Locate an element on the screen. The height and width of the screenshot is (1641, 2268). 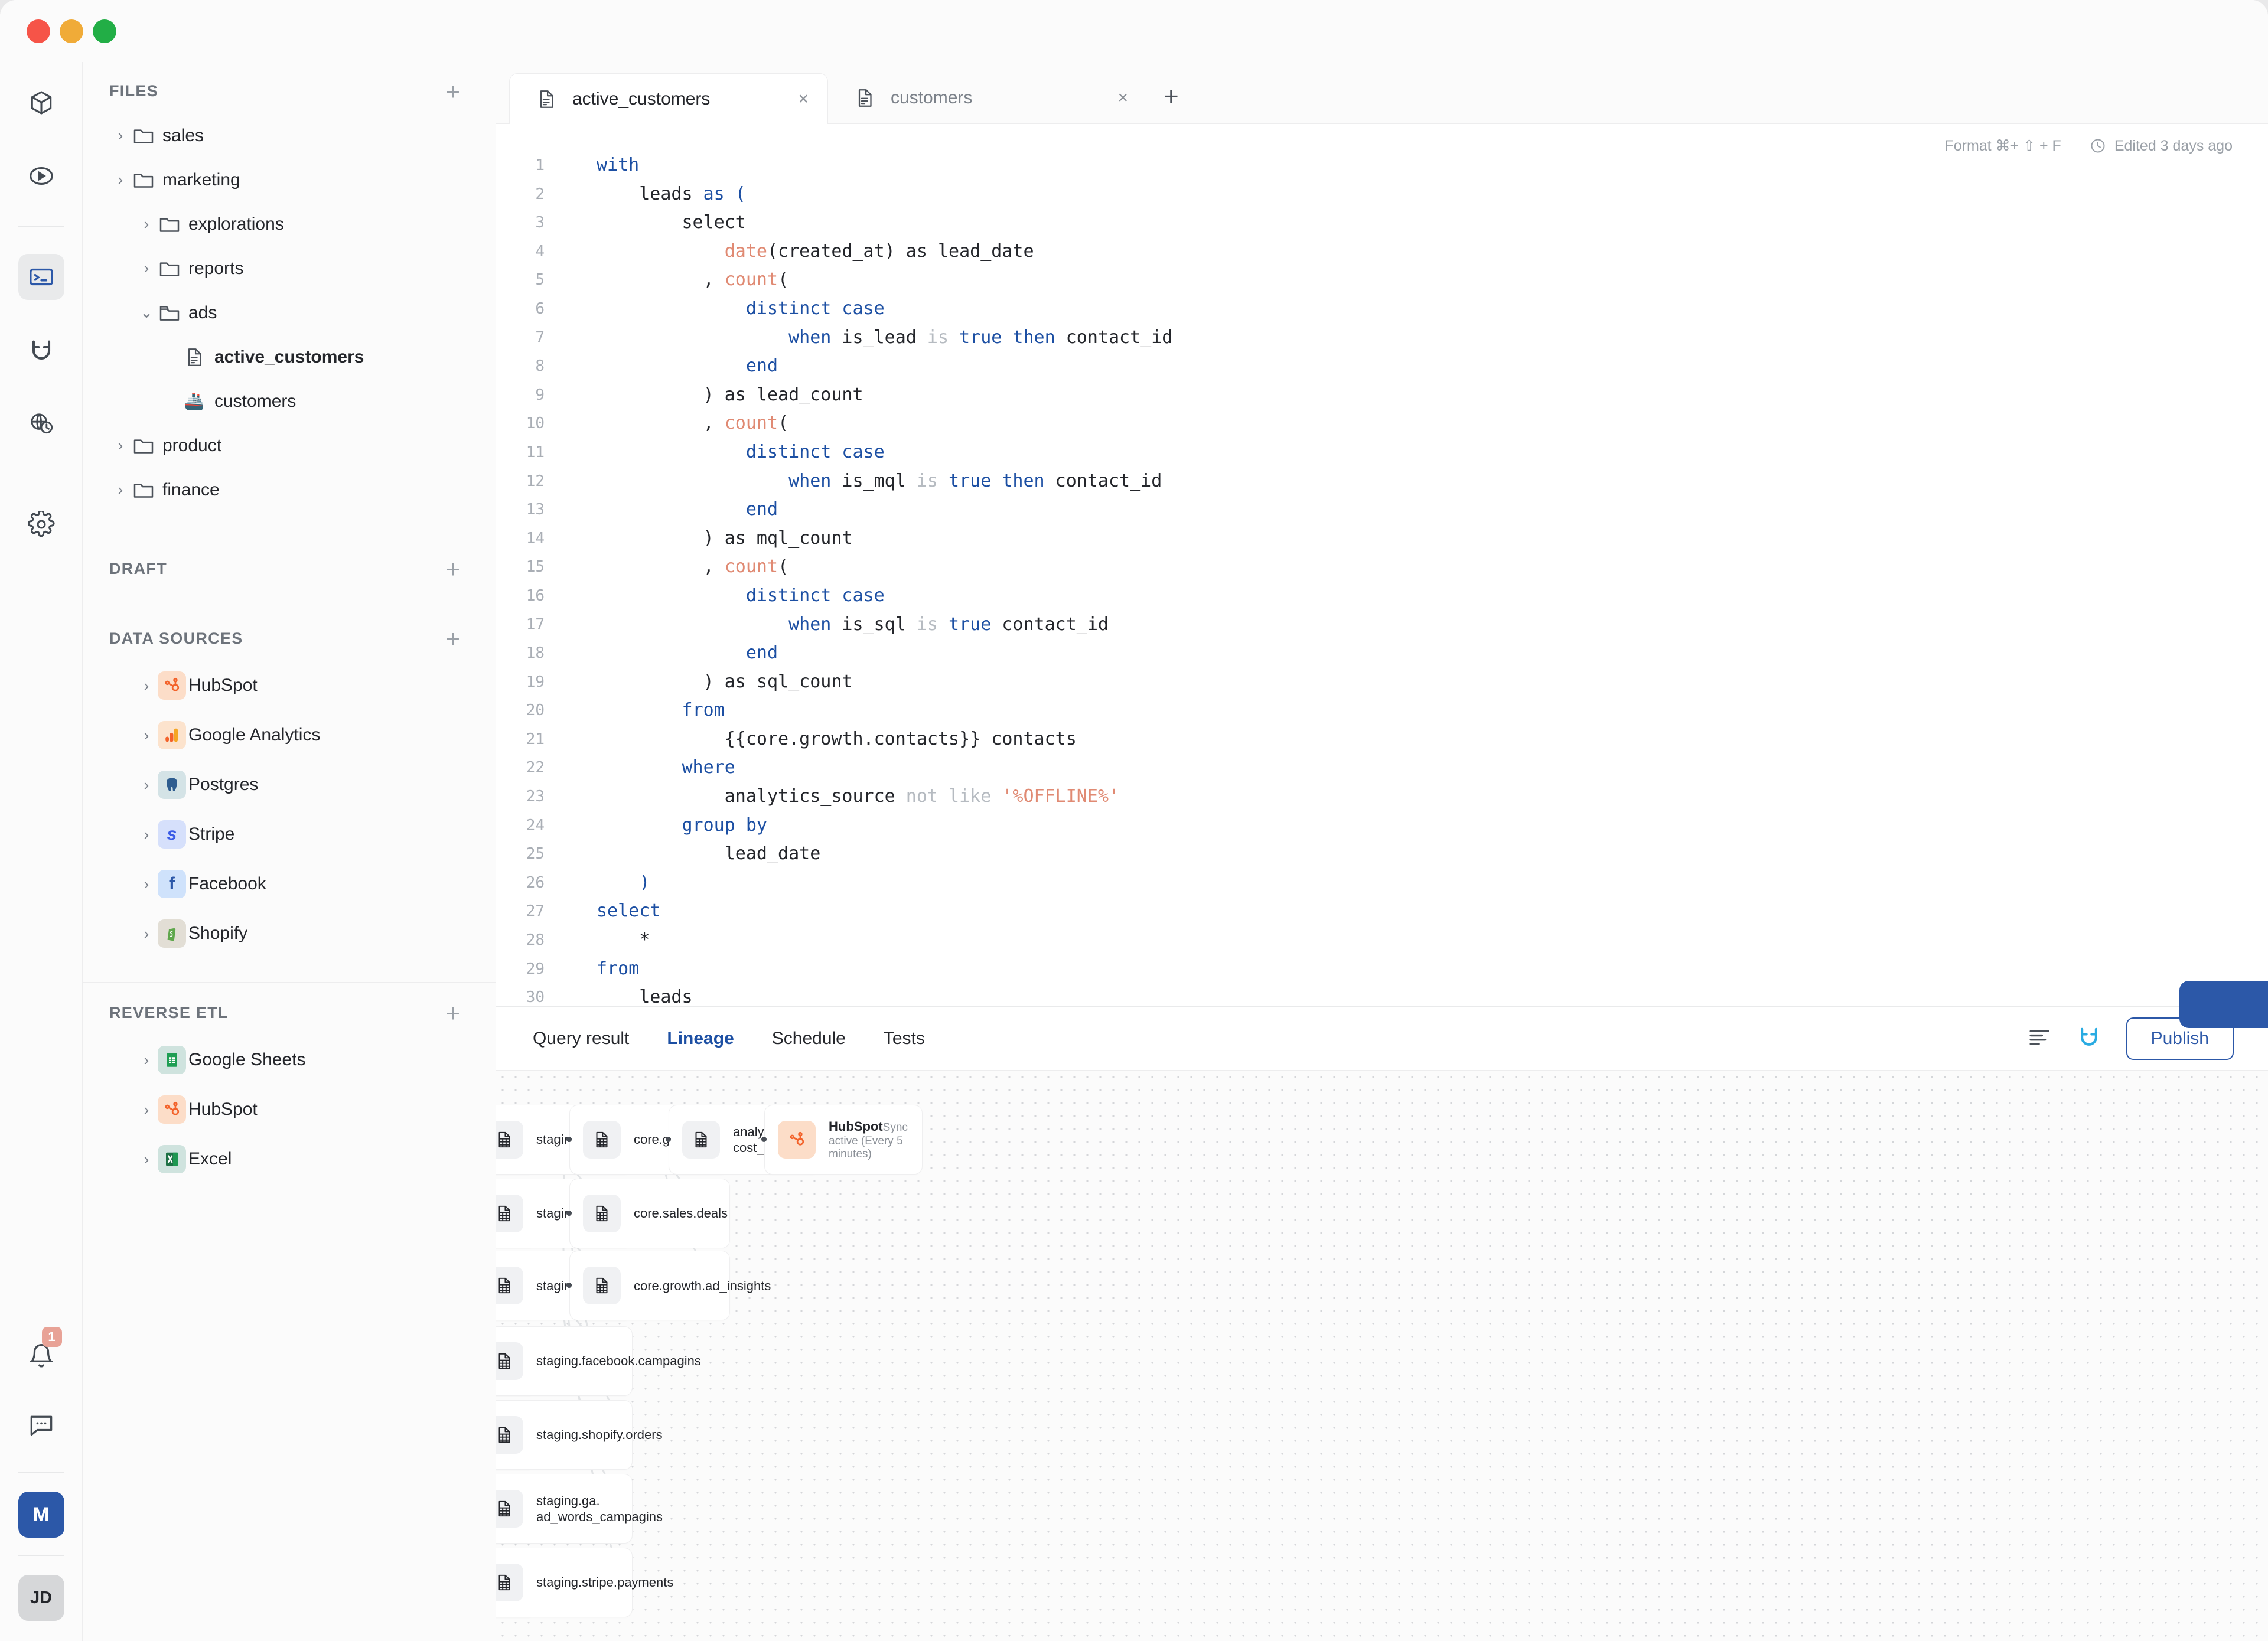
file-tree-item-product: › product is located at coordinates (289, 445).